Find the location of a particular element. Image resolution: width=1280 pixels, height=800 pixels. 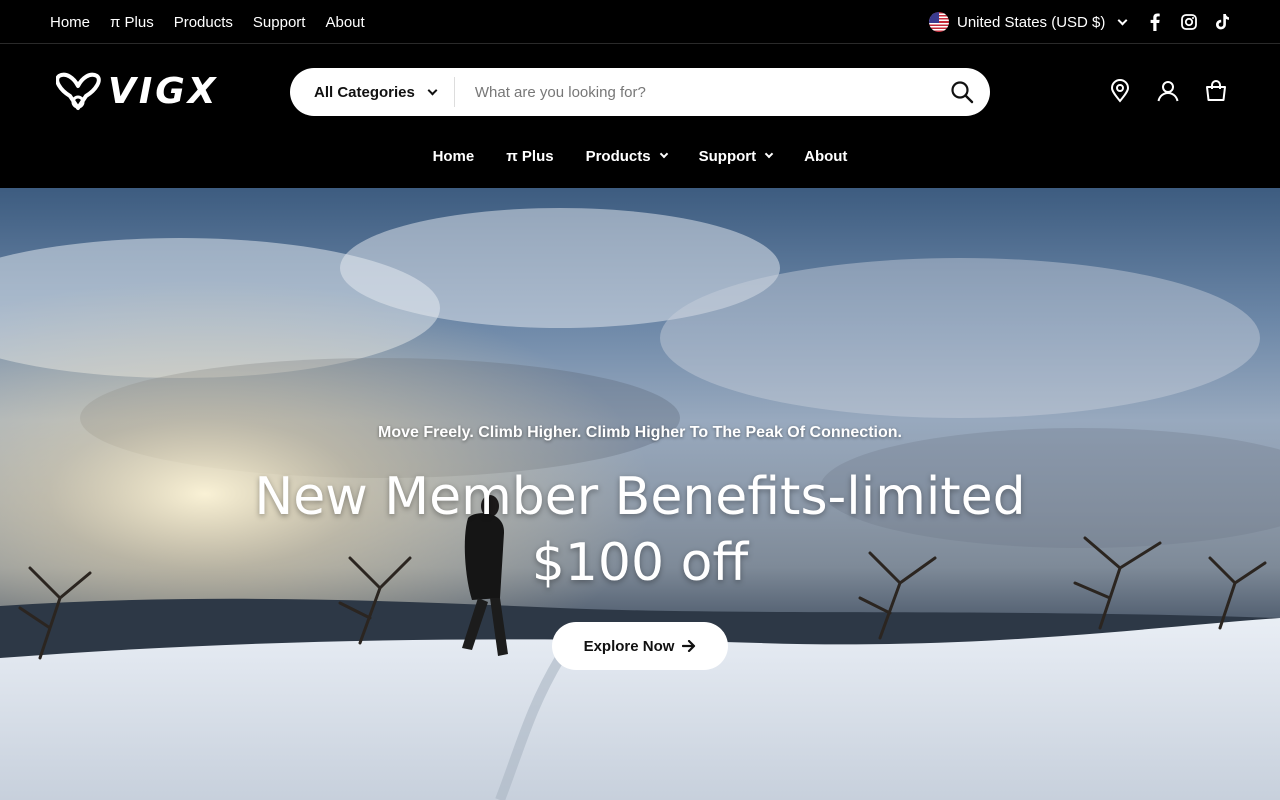

nav-pi-plus-label: π Plus is located at coordinates (530, 156).